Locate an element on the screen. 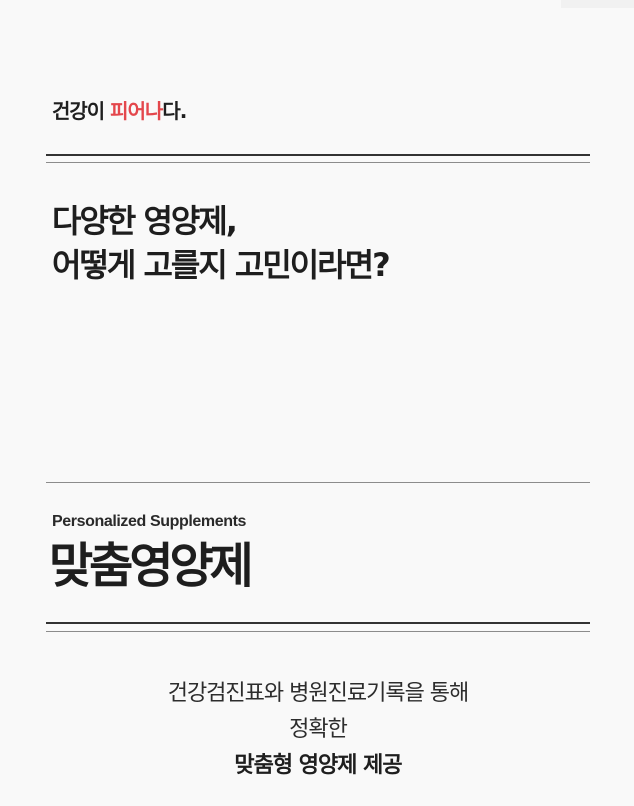 This screenshot has height=806, width=634. description-line-2: 정확한 is located at coordinates (318, 729).